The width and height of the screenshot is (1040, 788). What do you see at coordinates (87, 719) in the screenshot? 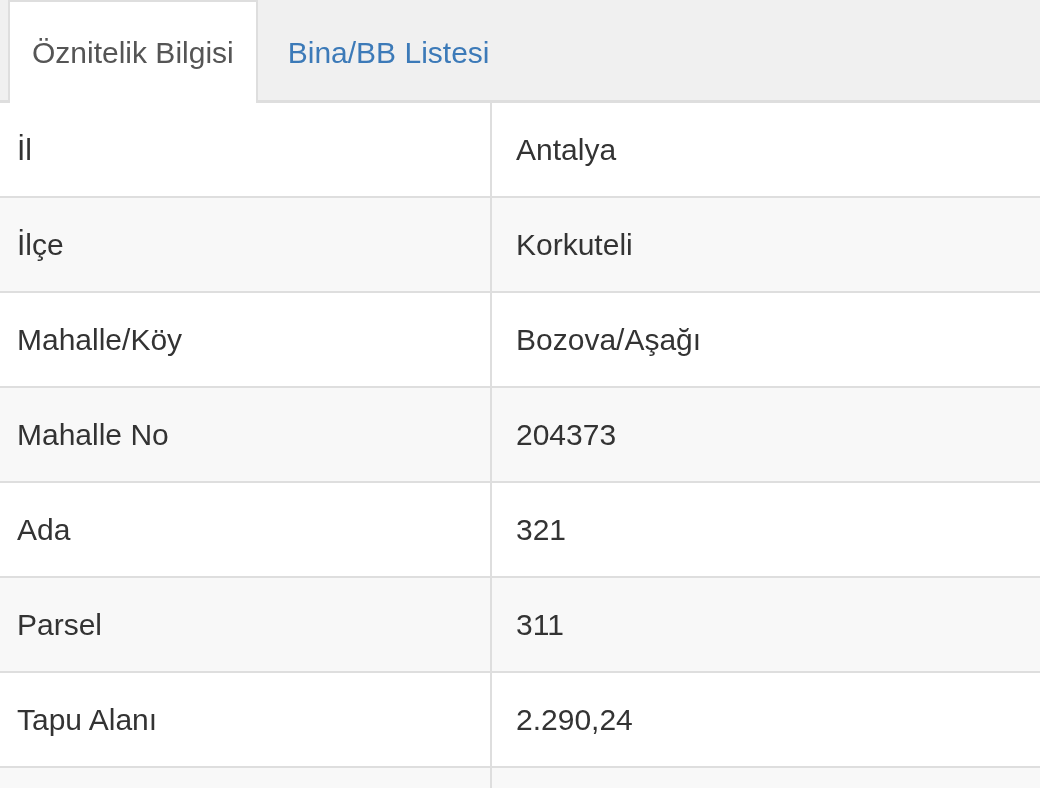
I see `table-cell-text: Tapu Alanı` at bounding box center [87, 719].